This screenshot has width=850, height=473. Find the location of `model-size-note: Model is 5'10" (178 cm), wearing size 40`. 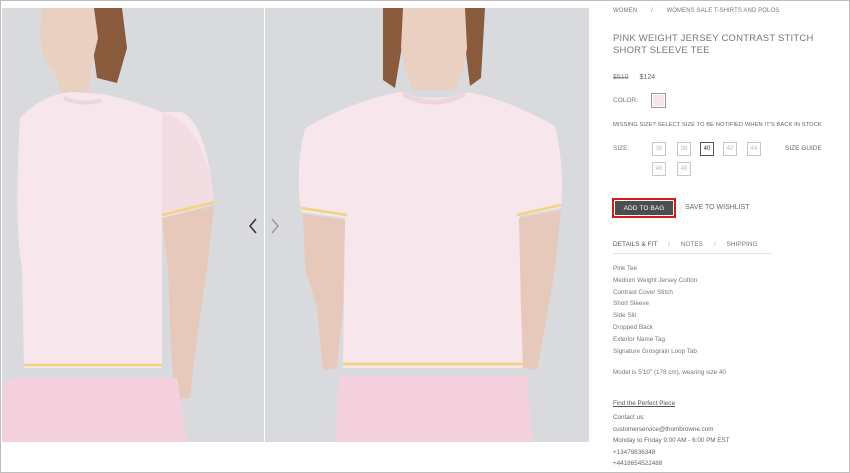

model-size-note: Model is 5'10" (178 cm), wearing size 40 is located at coordinates (669, 372).